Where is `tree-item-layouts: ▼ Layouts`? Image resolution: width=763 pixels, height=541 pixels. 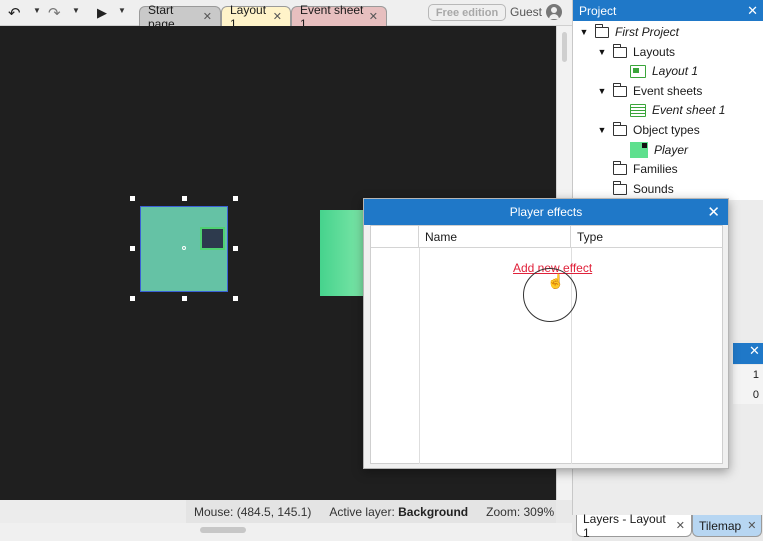 tree-item-layouts: ▼ Layouts is located at coordinates (636, 52).